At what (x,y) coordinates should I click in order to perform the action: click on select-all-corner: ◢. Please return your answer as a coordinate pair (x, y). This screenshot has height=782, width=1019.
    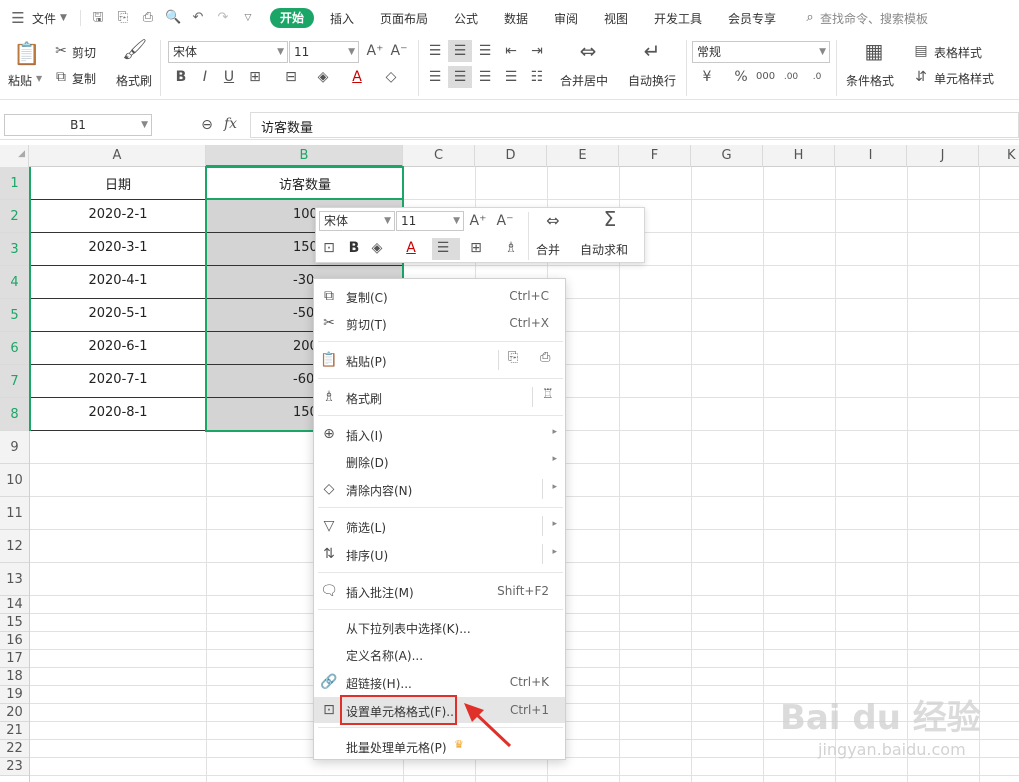
    Looking at the image, I should click on (14, 156).